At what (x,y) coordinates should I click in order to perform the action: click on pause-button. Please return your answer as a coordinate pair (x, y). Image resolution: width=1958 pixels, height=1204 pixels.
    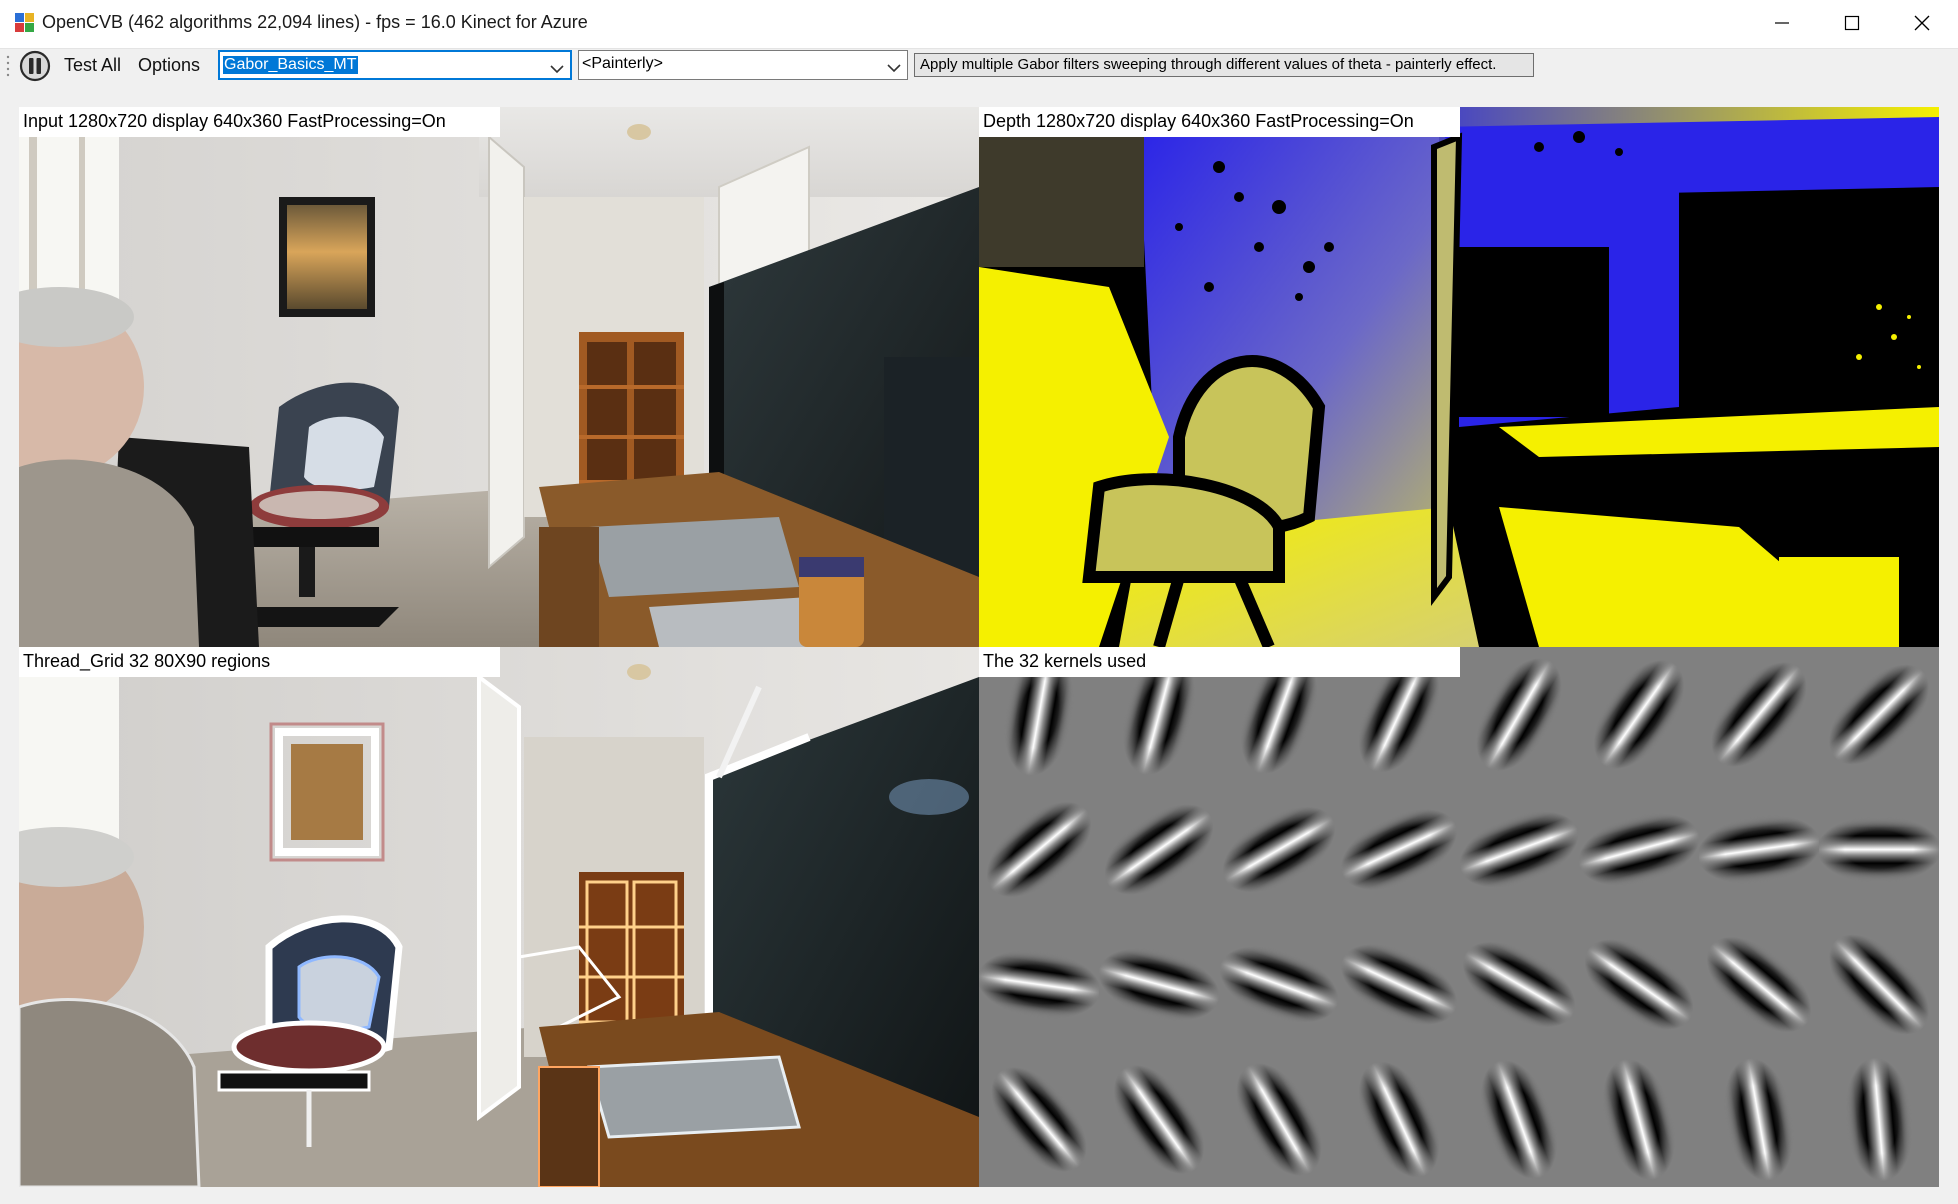
    Looking at the image, I should click on (35, 66).